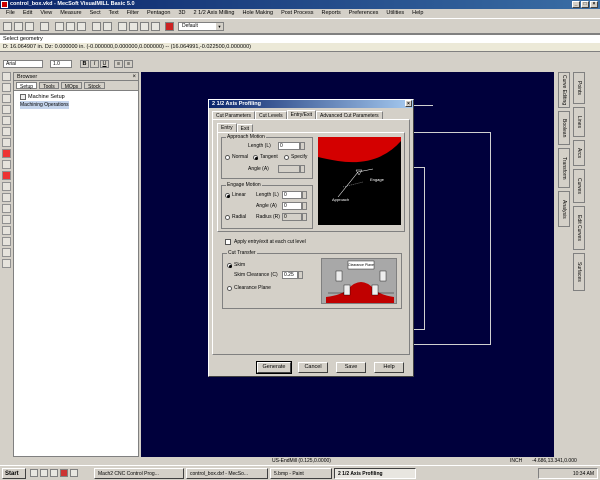 Image resolution: width=600 pixels, height=480 pixels. Describe the element at coordinates (594, 4) in the screenshot. I see `close-button: ×` at that location.